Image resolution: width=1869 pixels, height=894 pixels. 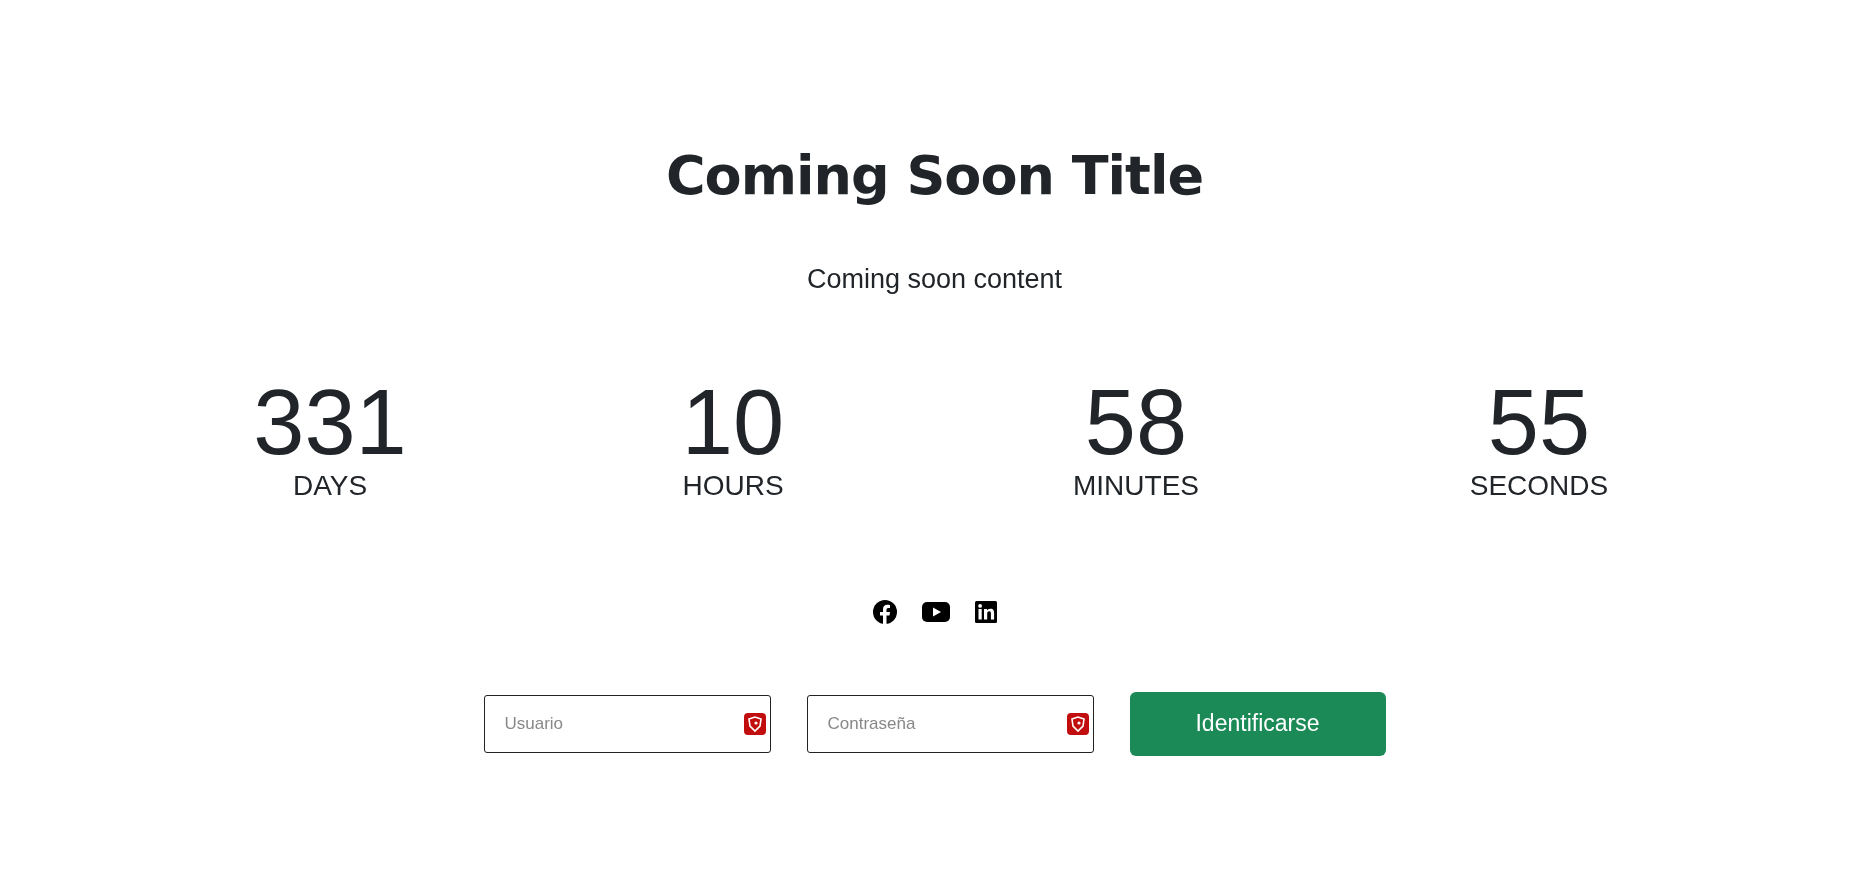 I want to click on page-title: Coming Soon Title, so click(x=934, y=176).